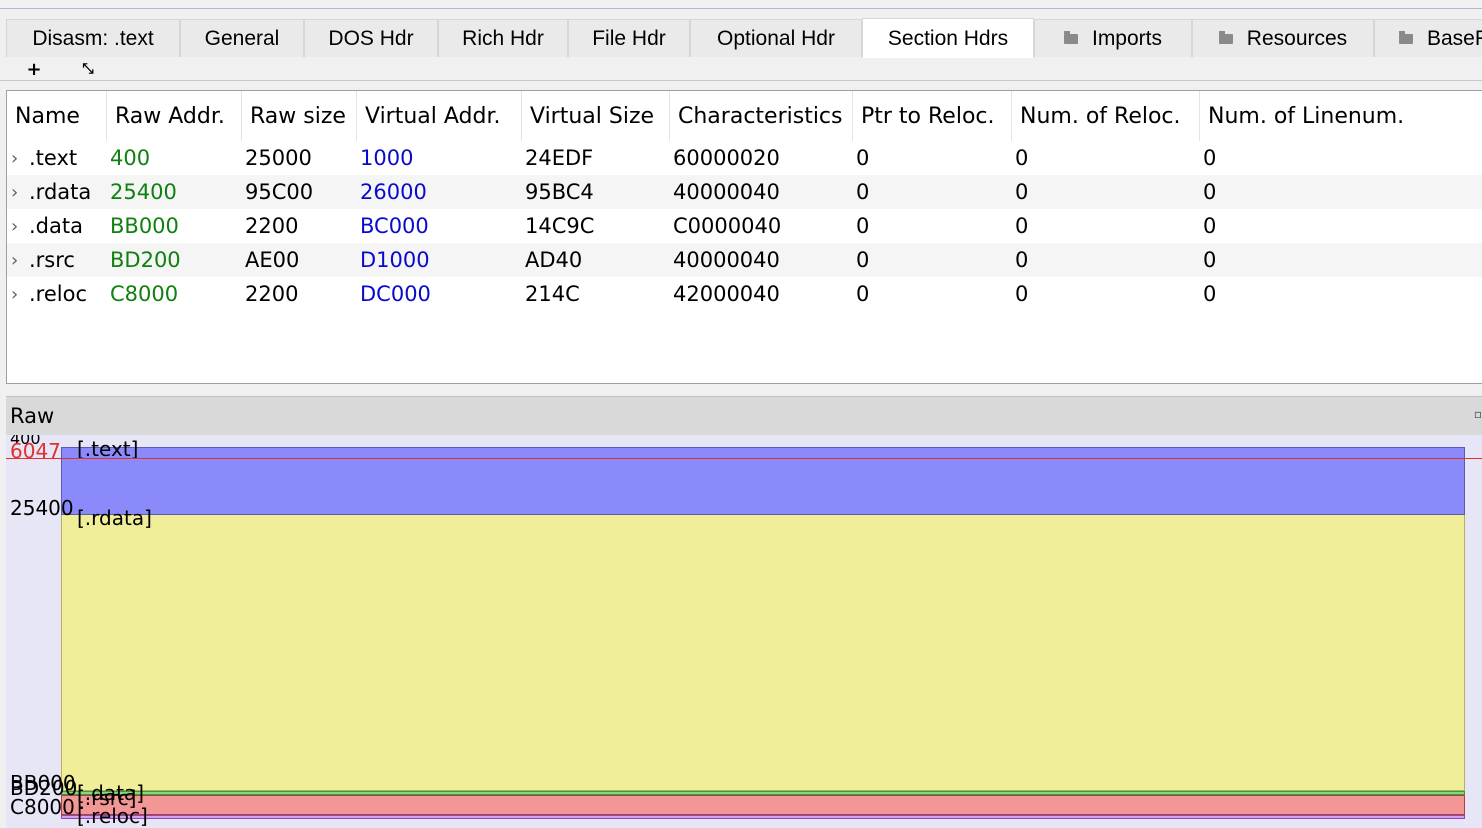  Describe the element at coordinates (32, 416) in the screenshot. I see `raw-panel-title: Raw` at that location.